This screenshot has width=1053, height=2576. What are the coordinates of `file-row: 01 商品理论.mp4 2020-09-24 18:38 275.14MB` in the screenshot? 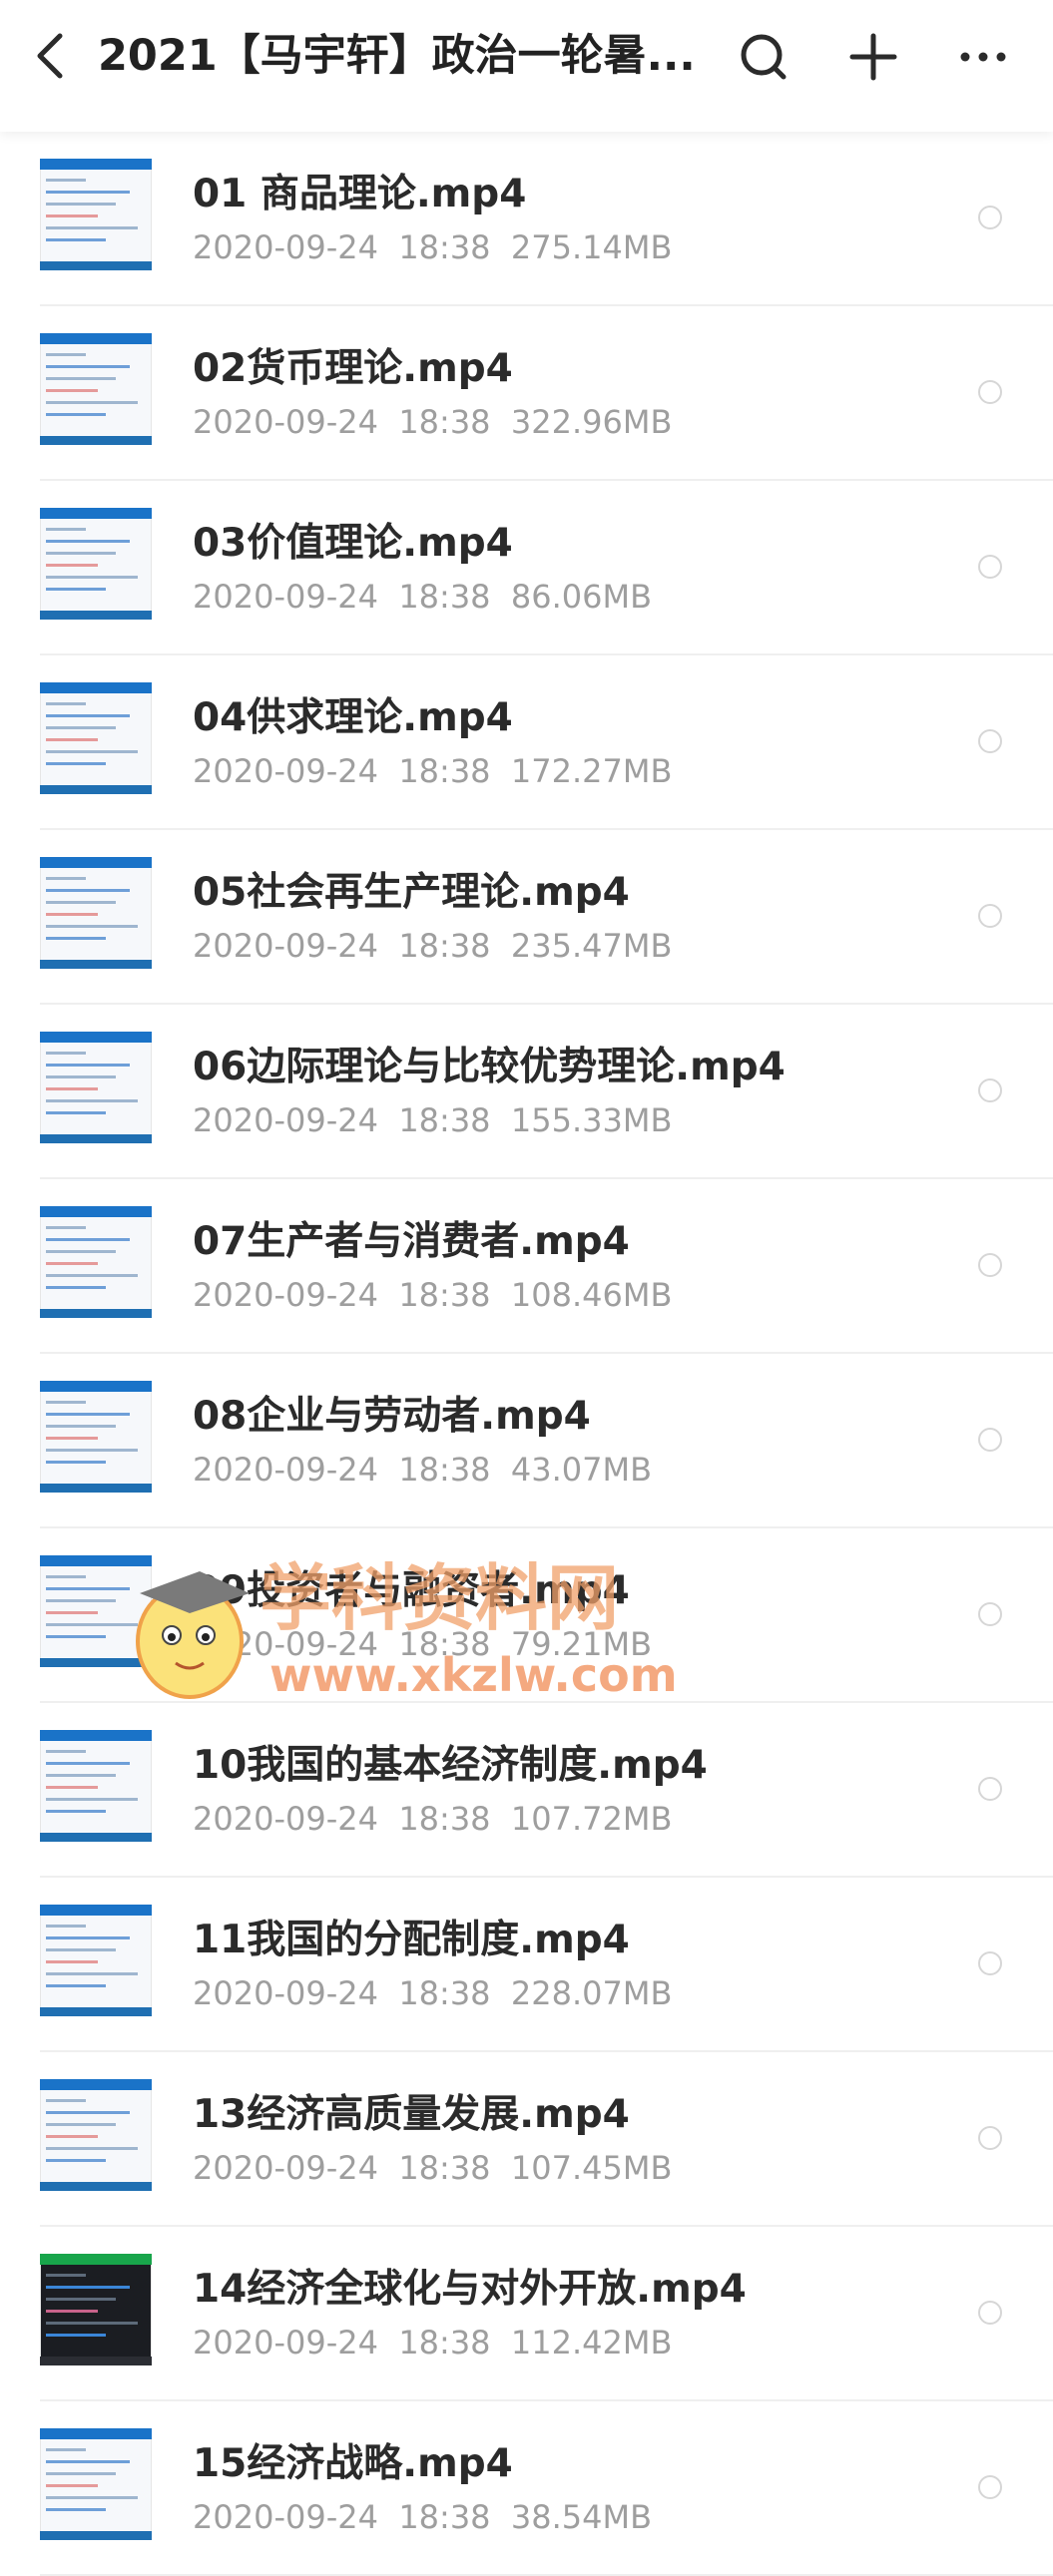 It's located at (526, 219).